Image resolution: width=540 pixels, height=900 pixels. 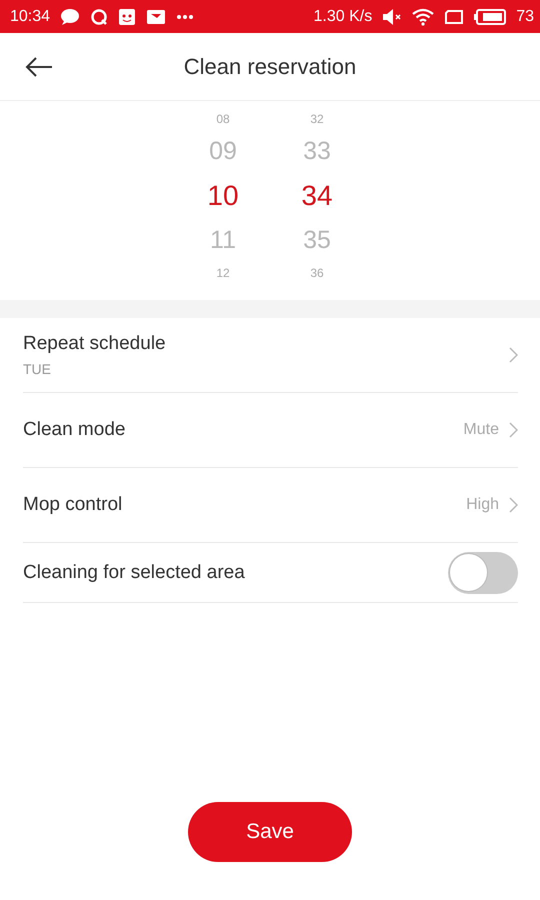 I want to click on setting-label: Repeat schedule, so click(x=94, y=344).